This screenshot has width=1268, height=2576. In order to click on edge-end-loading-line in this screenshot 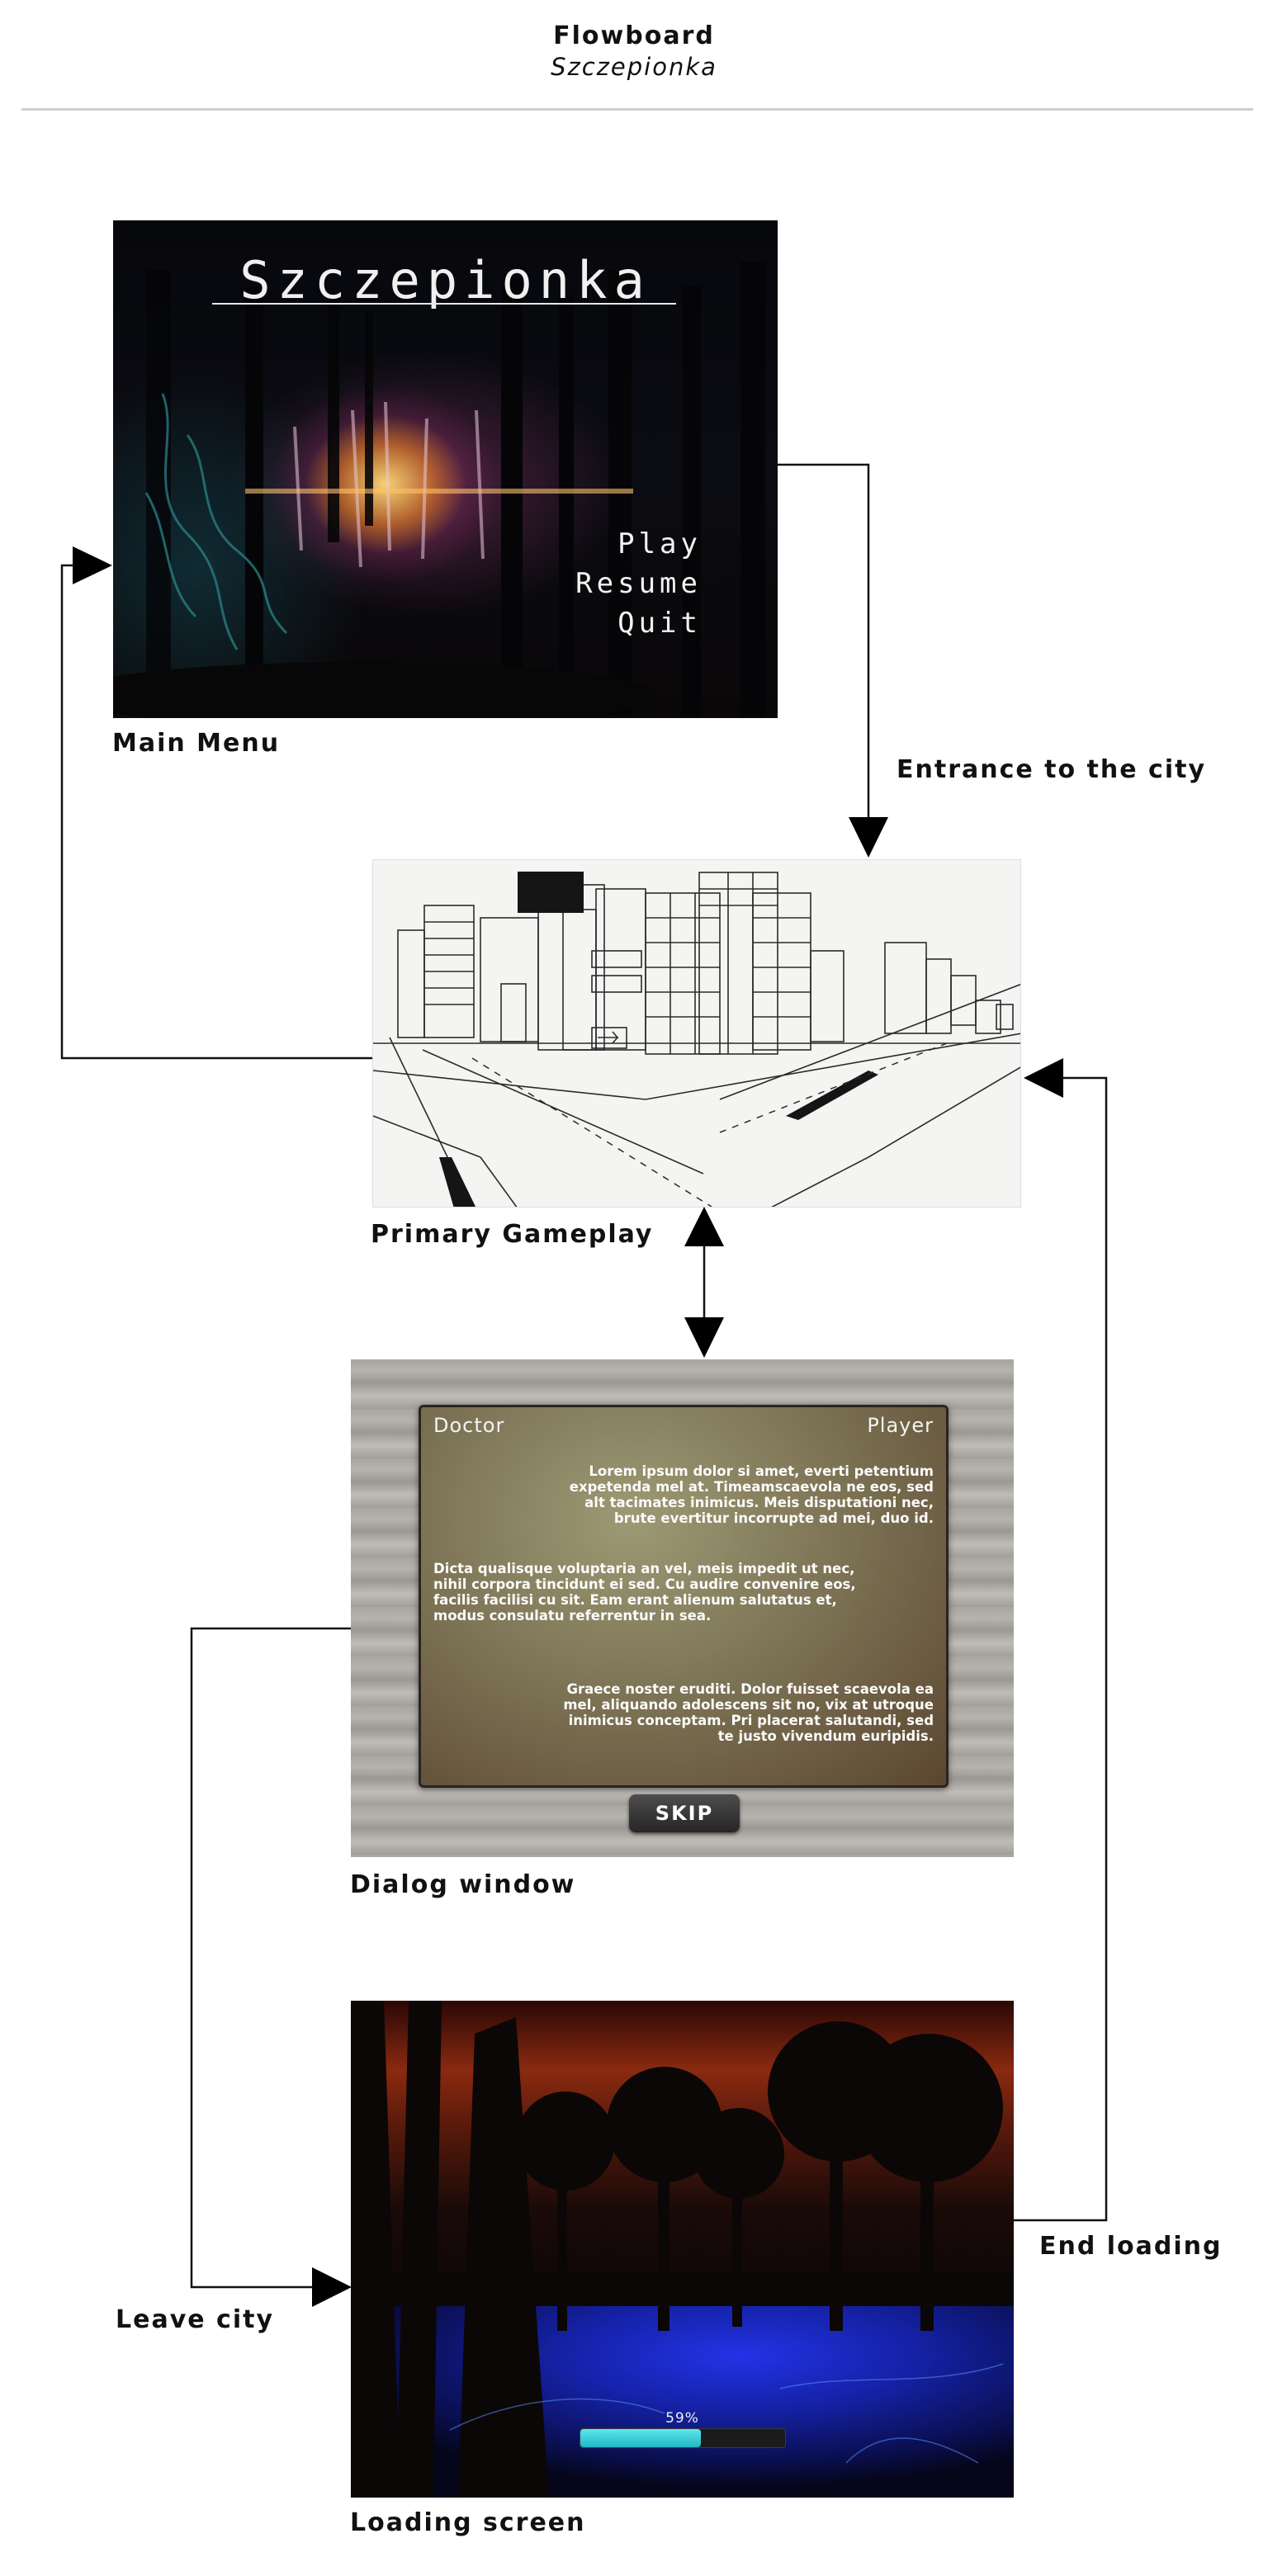, I will do `click(1061, 1649)`.